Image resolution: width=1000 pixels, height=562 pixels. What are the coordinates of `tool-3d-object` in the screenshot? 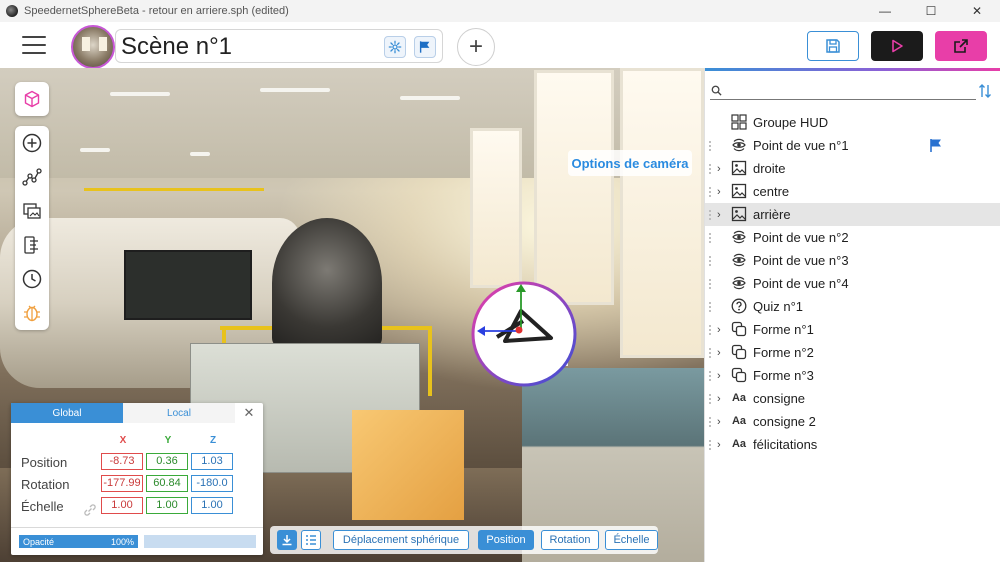 It's located at (32, 99).